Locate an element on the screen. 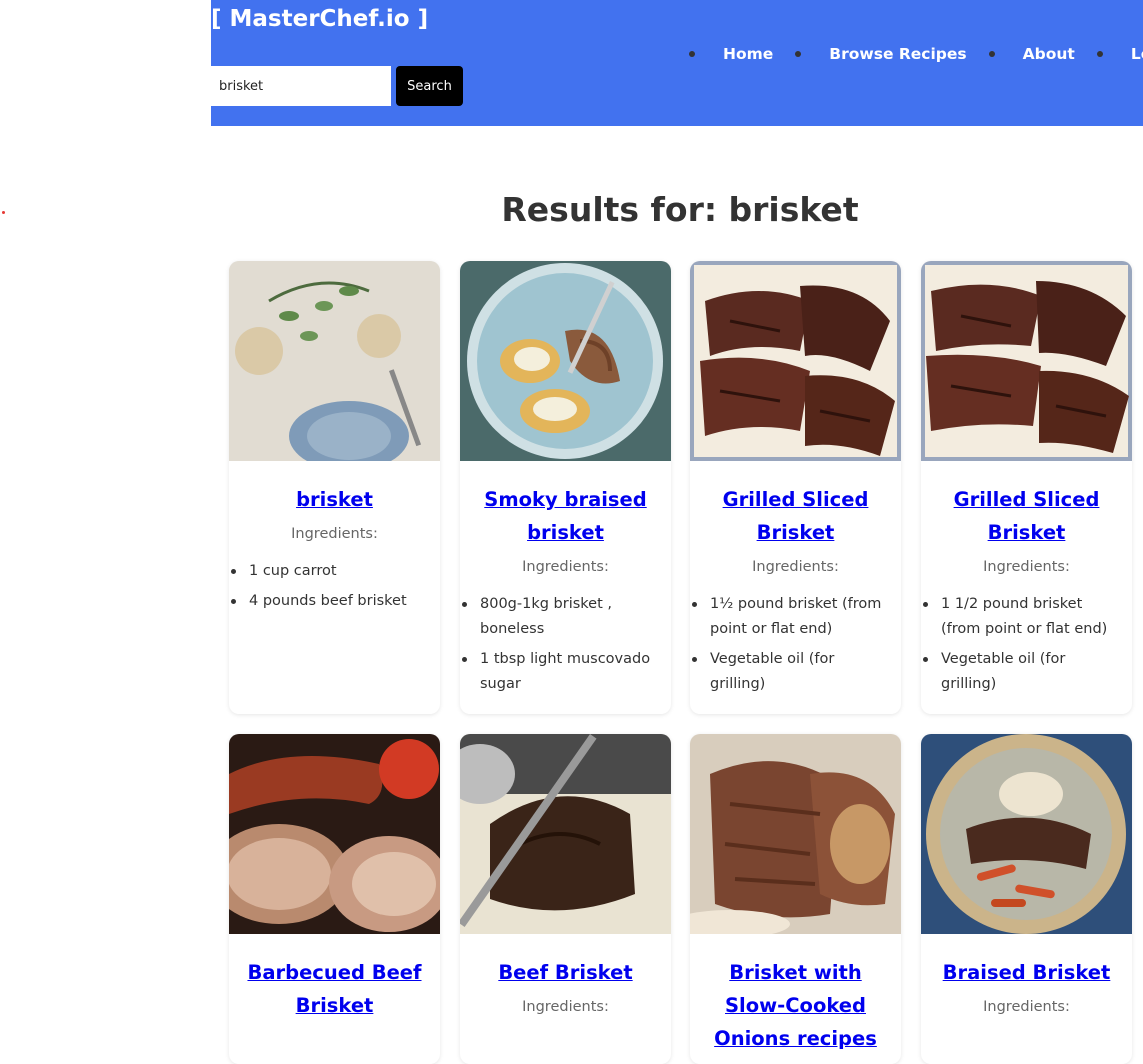 This screenshot has width=1143, height=1064. recipe-card: Barbecued Beef Brisket is located at coordinates (334, 899).